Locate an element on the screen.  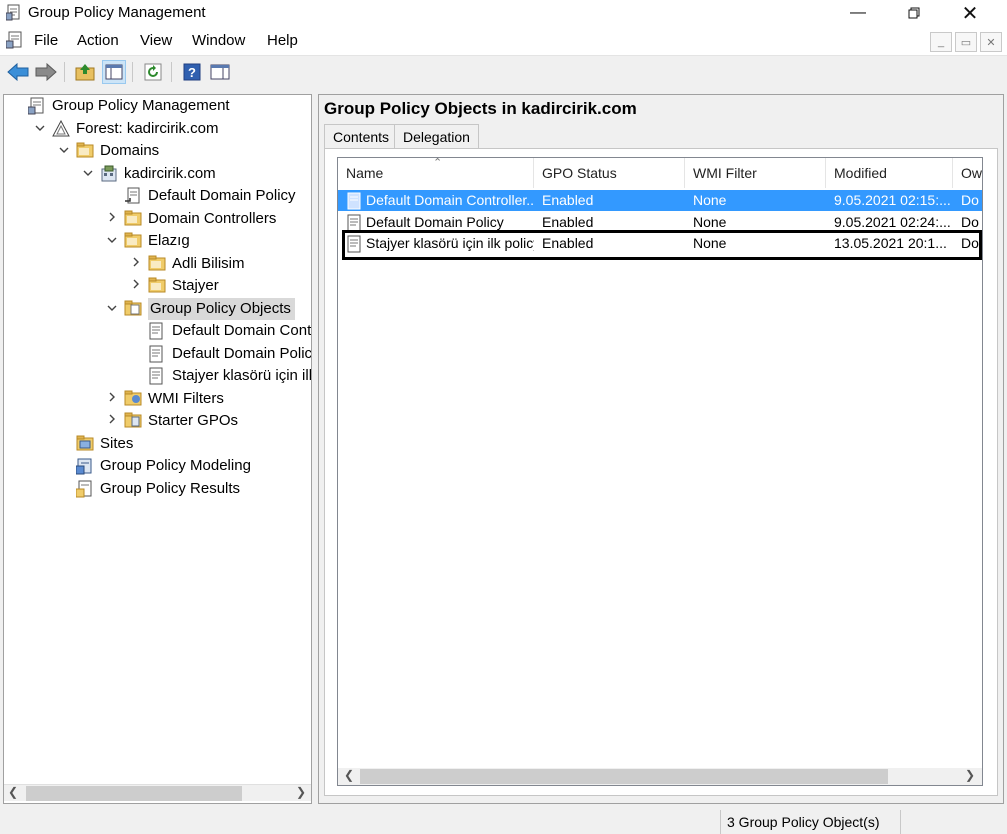
tree-node: Domain Controllers is located at coordinates (190, 219).